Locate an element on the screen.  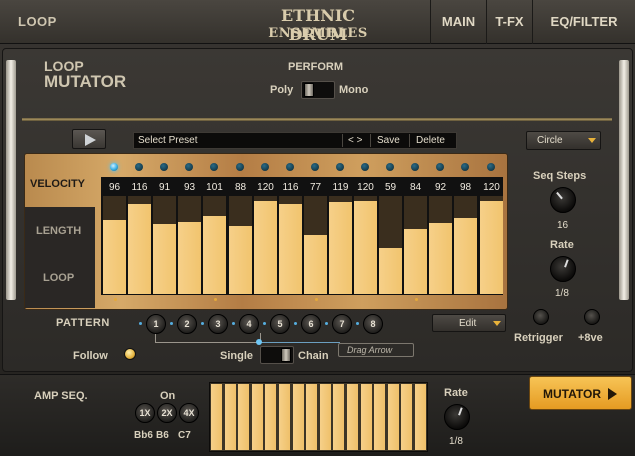
seq-steps-knob is located at coordinates (563, 200).